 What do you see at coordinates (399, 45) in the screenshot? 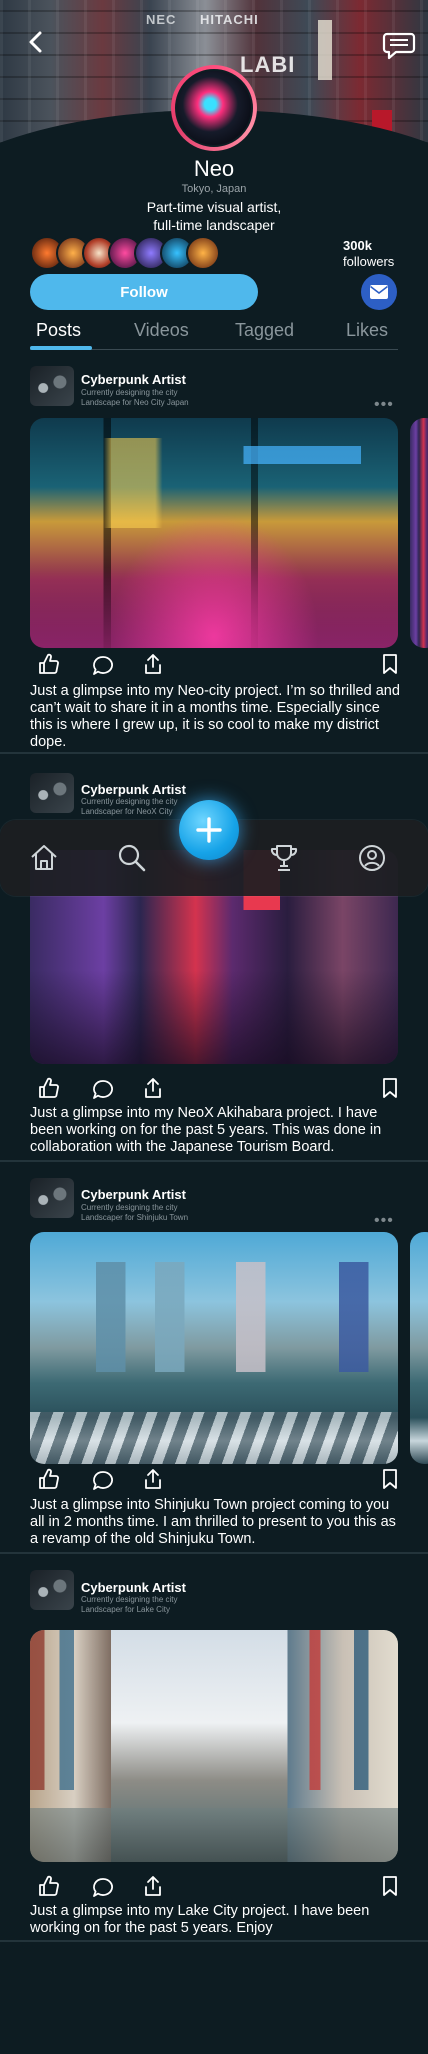
I see `messages-button` at bounding box center [399, 45].